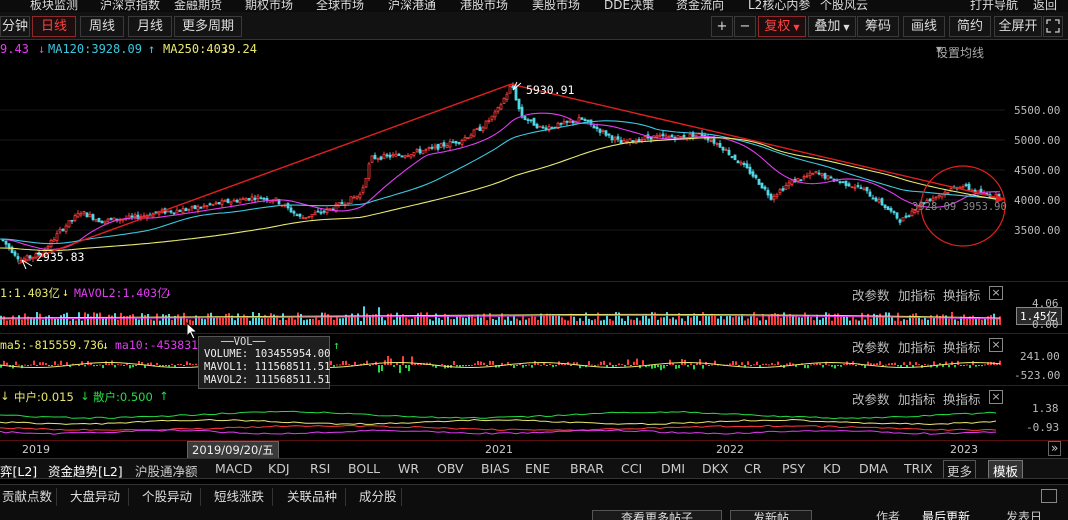 This screenshot has height=520, width=1068. I want to click on overlay-dropdown: 叠加 ▼, so click(832, 26).